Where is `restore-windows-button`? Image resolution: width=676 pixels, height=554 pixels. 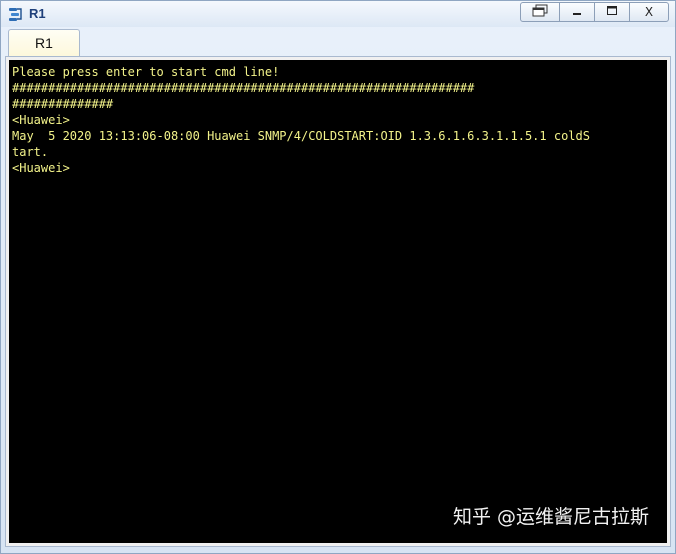
restore-windows-button is located at coordinates (540, 12).